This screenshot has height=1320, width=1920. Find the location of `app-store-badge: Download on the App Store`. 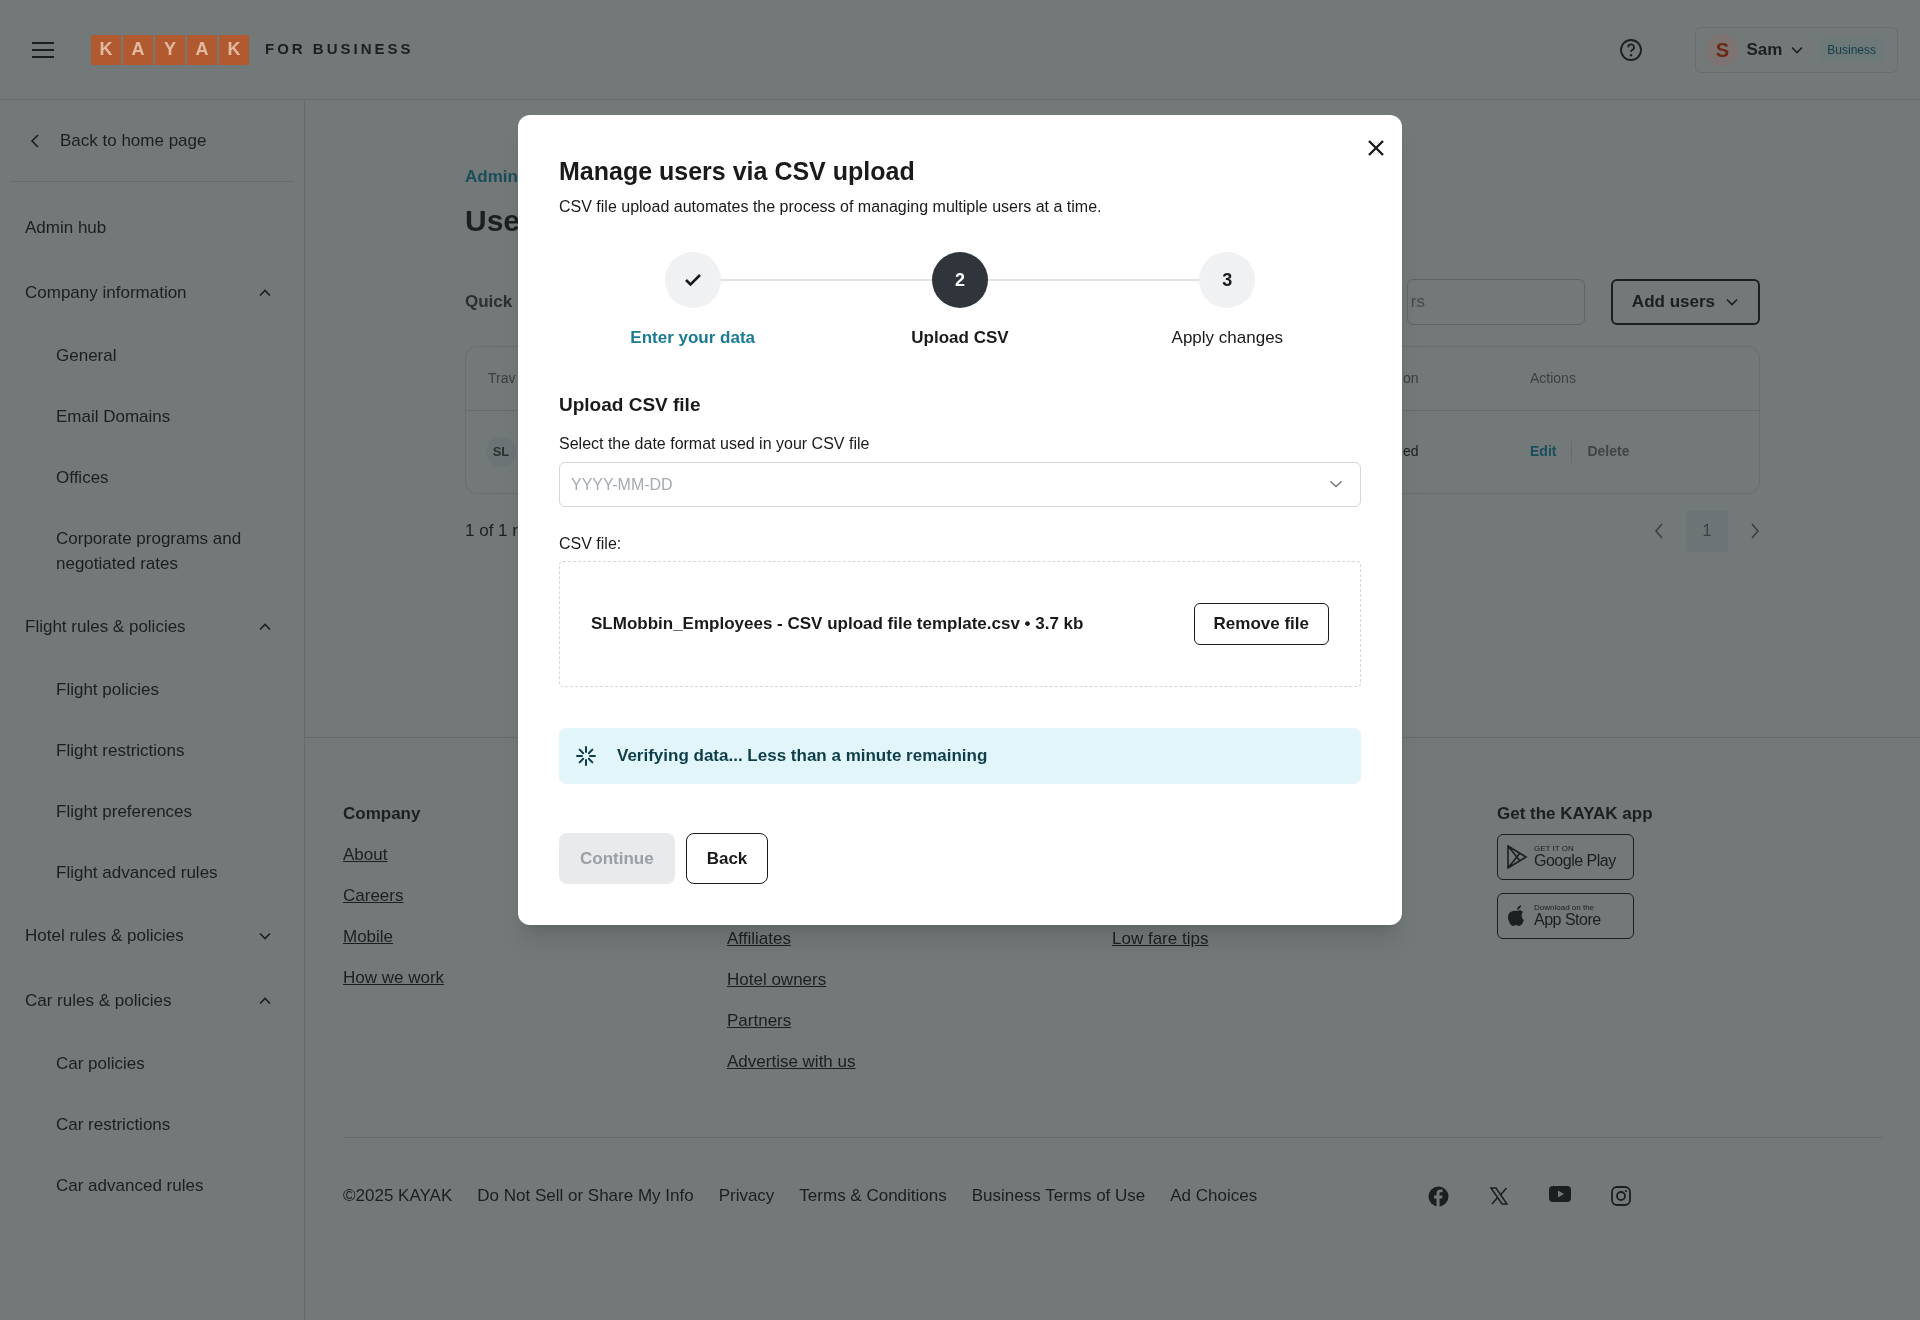

app-store-badge: Download on the App Store is located at coordinates (1565, 916).